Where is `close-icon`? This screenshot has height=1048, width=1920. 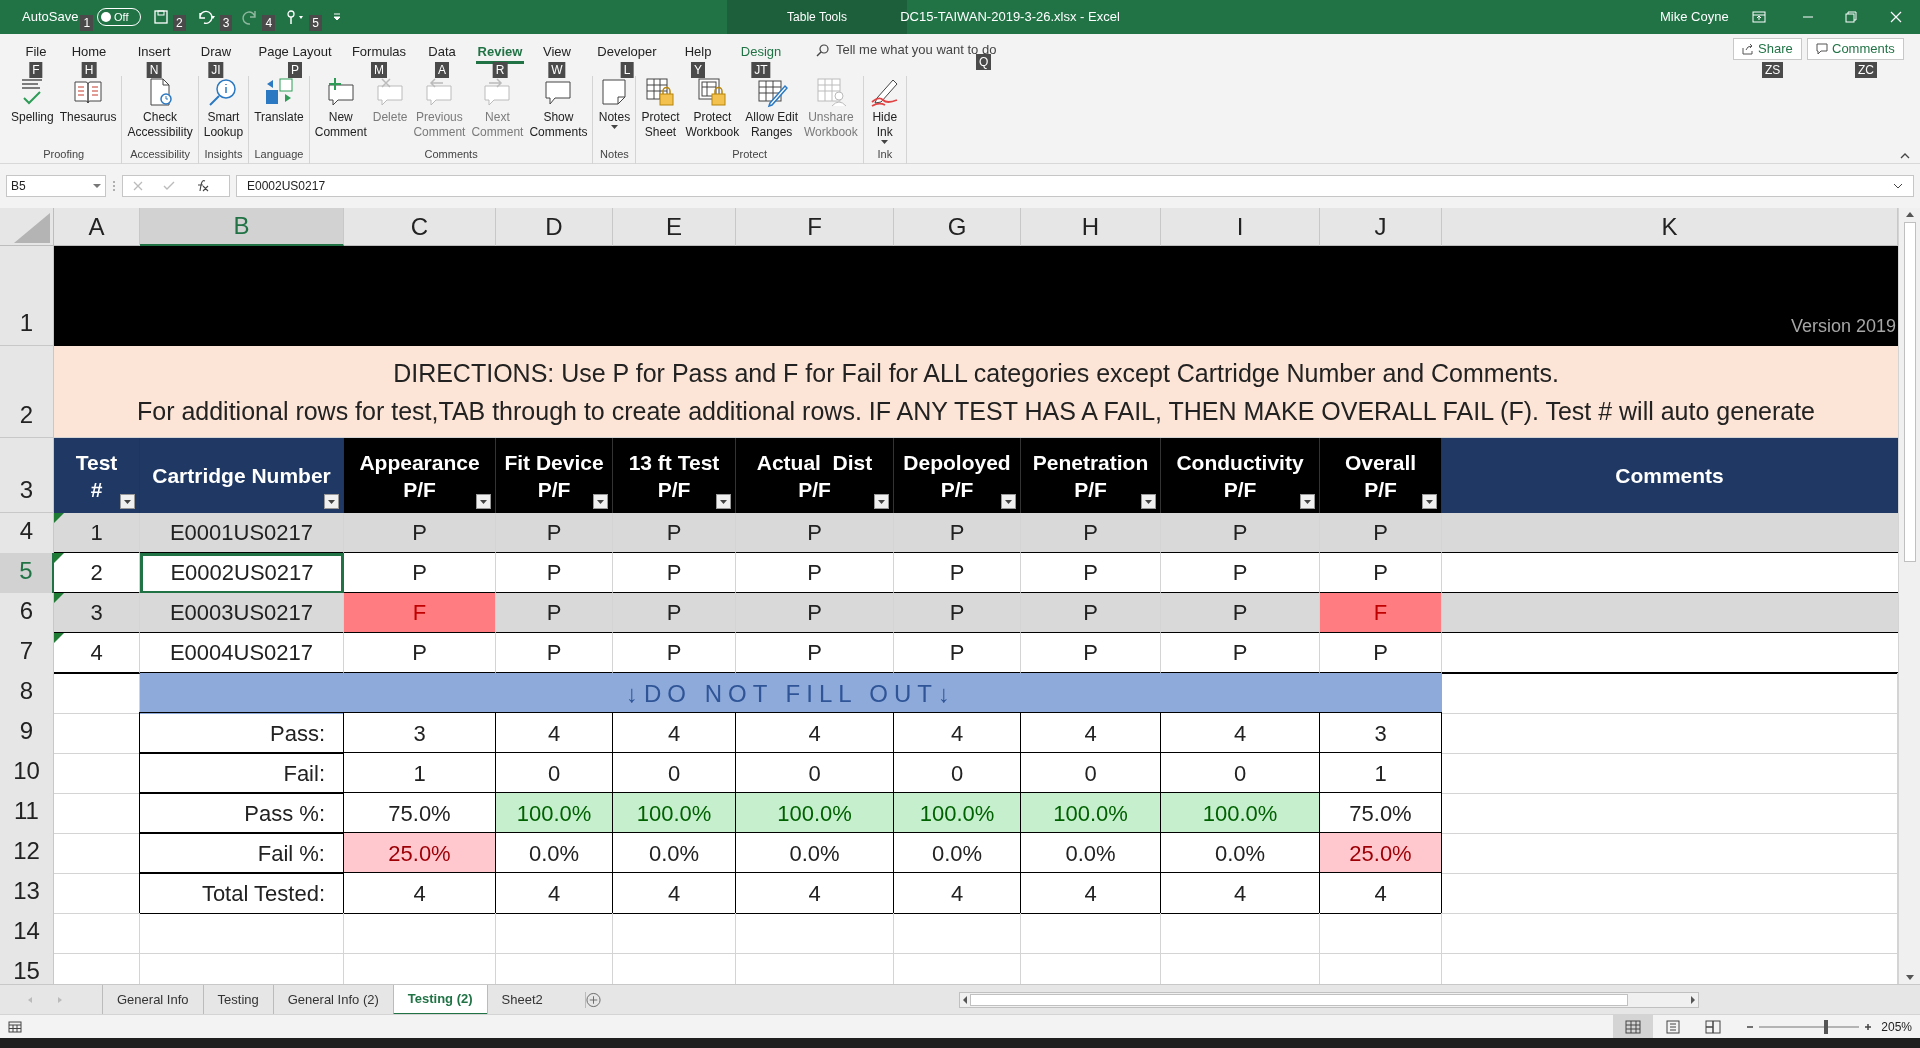 close-icon is located at coordinates (1896, 17).